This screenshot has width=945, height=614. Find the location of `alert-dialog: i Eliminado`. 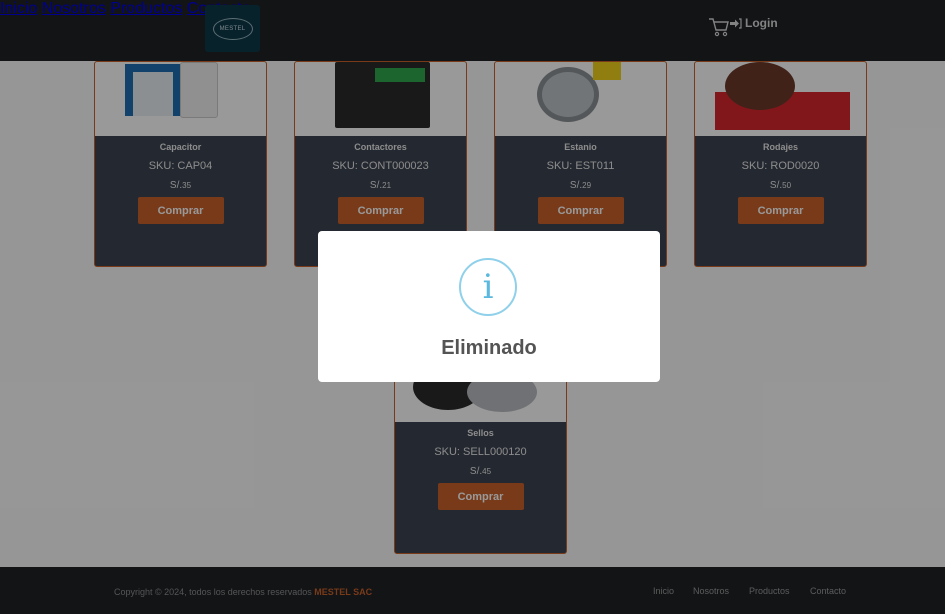

alert-dialog: i Eliminado is located at coordinates (489, 306).